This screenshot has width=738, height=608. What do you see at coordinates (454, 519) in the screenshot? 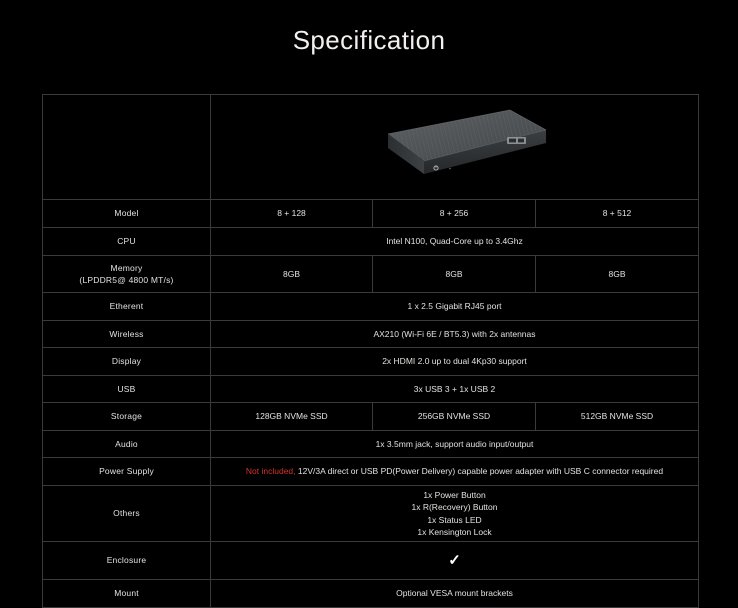
I see `others-line: 1x Status LED` at bounding box center [454, 519].